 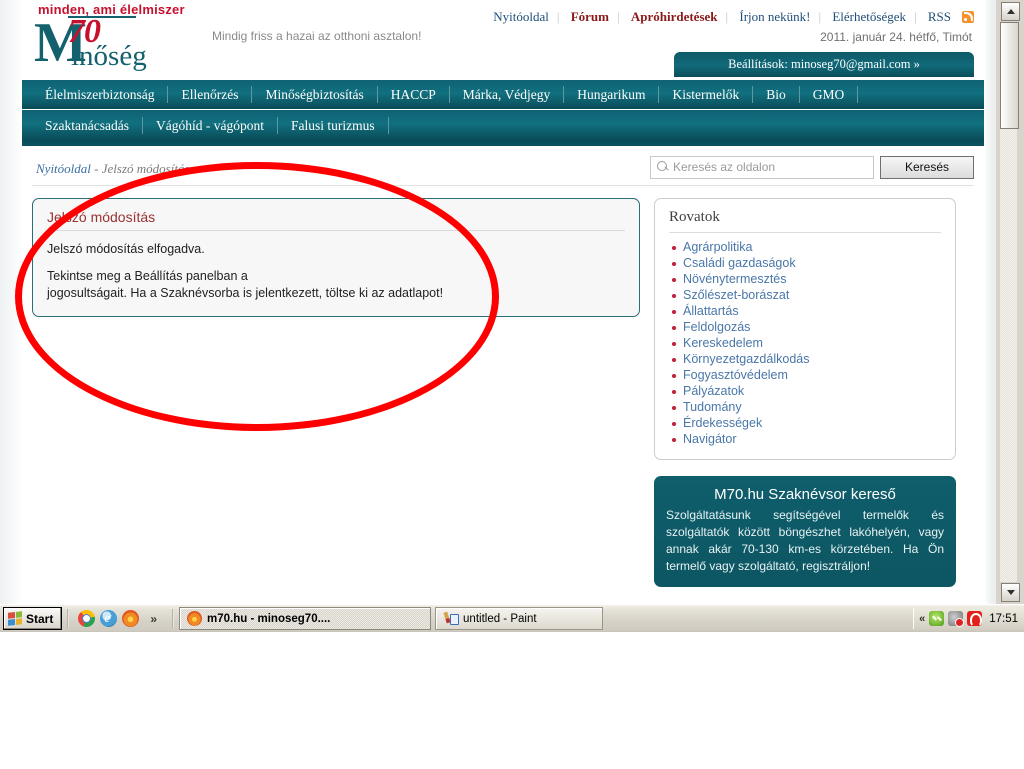 I want to click on sidebar-item-novenytermesztes: Növénytermesztés, so click(x=805, y=279).